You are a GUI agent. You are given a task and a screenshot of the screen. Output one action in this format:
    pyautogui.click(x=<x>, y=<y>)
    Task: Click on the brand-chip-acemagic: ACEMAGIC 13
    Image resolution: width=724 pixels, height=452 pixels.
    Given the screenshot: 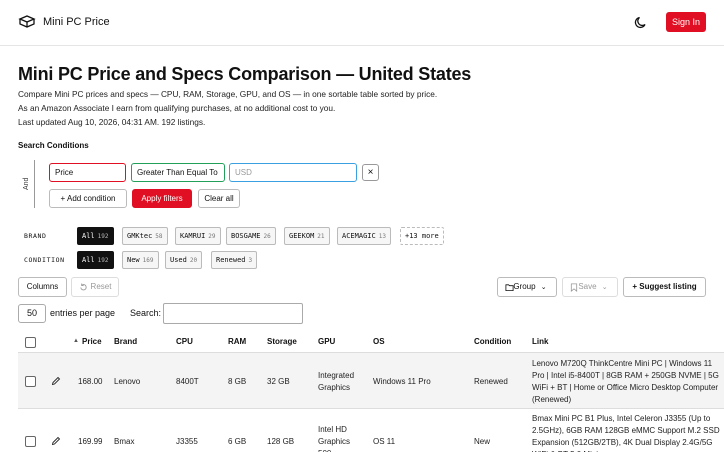 What is the action you would take?
    pyautogui.click(x=364, y=236)
    